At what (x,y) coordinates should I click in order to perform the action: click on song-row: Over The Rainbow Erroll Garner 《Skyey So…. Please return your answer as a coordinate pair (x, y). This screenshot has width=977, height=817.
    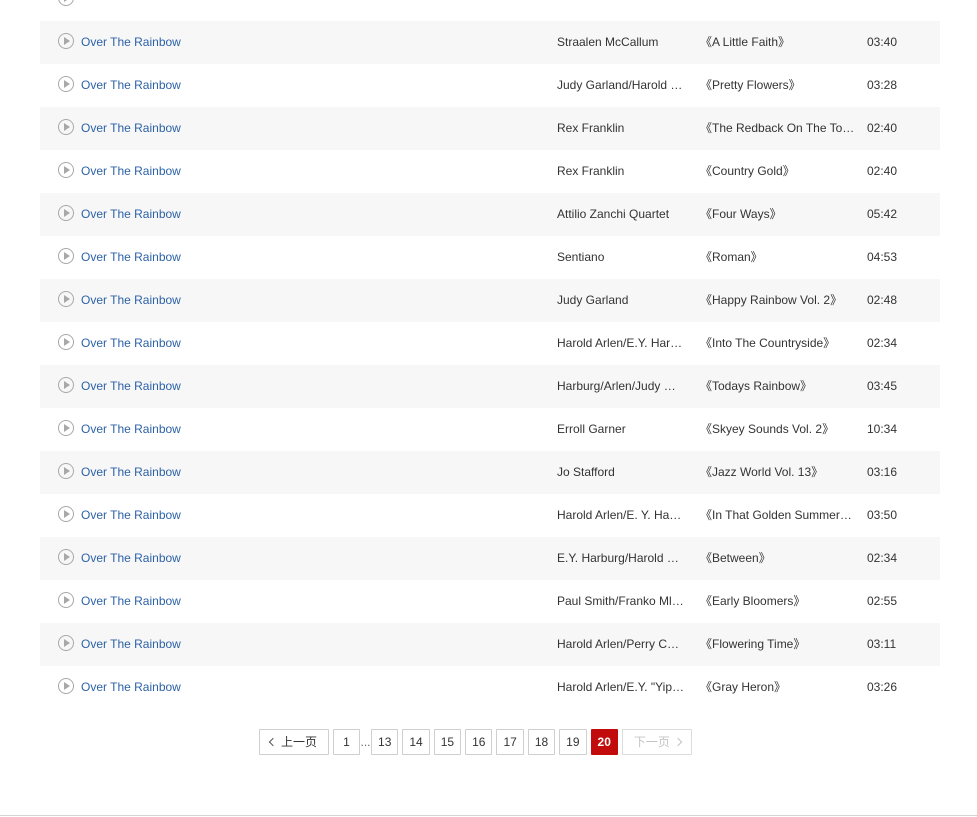
    Looking at the image, I should click on (490, 429).